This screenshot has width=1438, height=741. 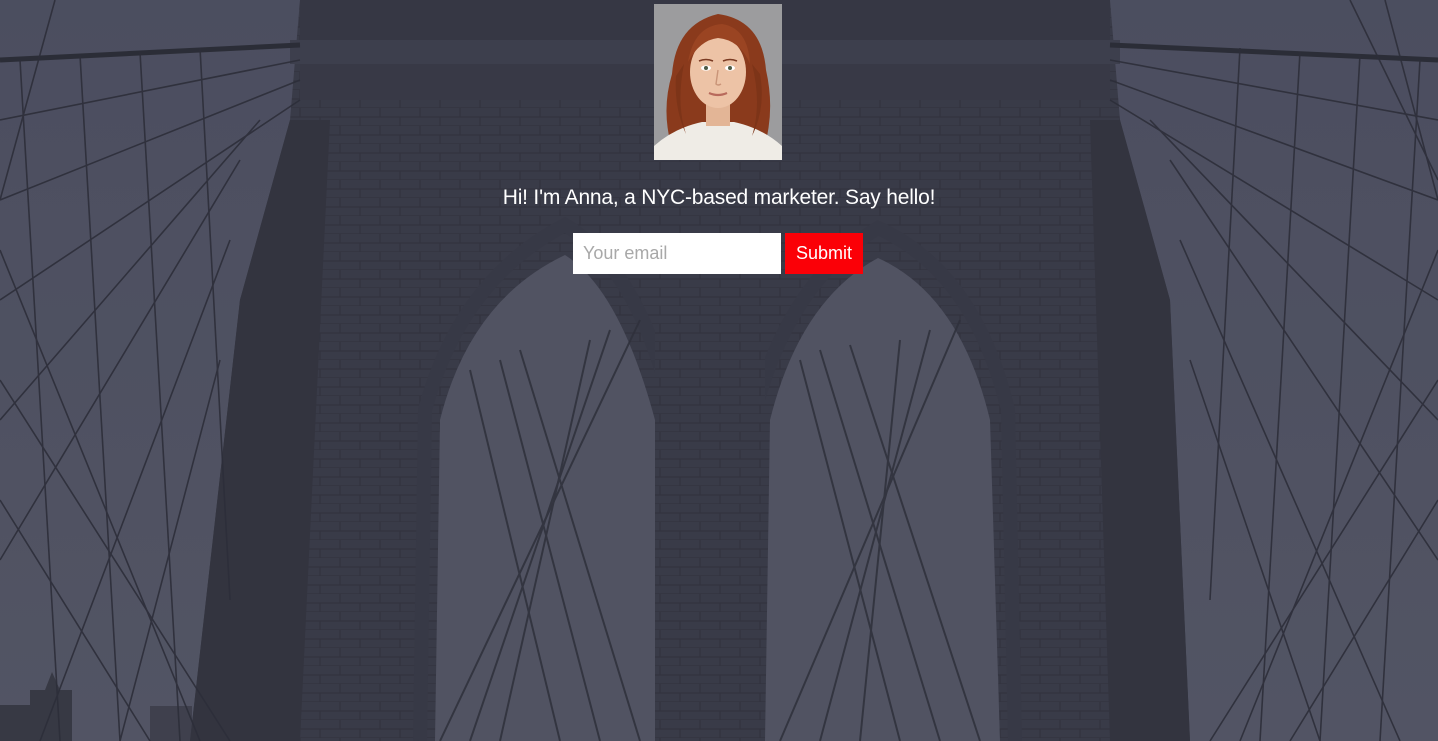 What do you see at coordinates (824, 253) in the screenshot?
I see `submit-button: Submit` at bounding box center [824, 253].